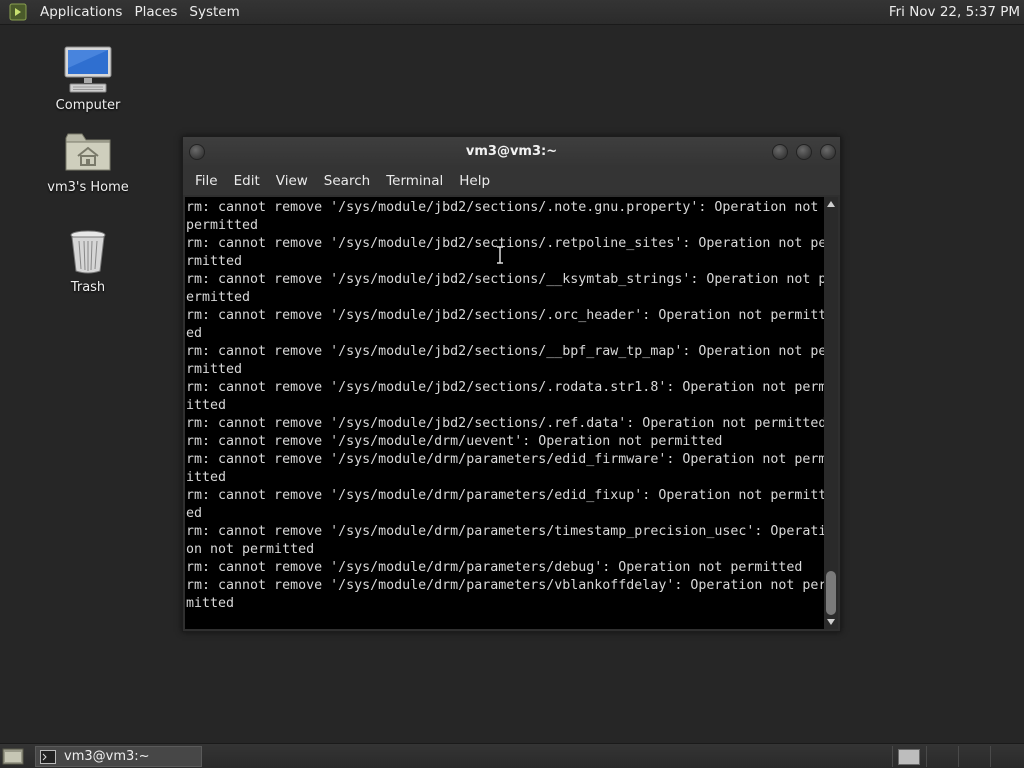 Image resolution: width=1024 pixels, height=768 pixels. Describe the element at coordinates (292, 181) in the screenshot. I see `menu-view: View` at that location.